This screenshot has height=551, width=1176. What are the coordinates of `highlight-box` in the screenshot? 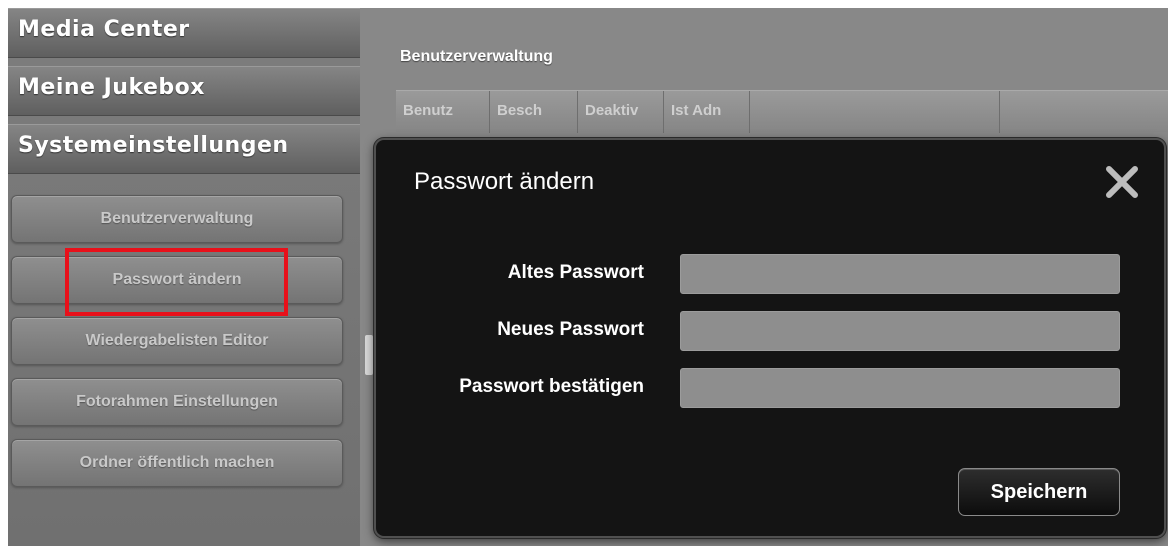 It's located at (176, 282).